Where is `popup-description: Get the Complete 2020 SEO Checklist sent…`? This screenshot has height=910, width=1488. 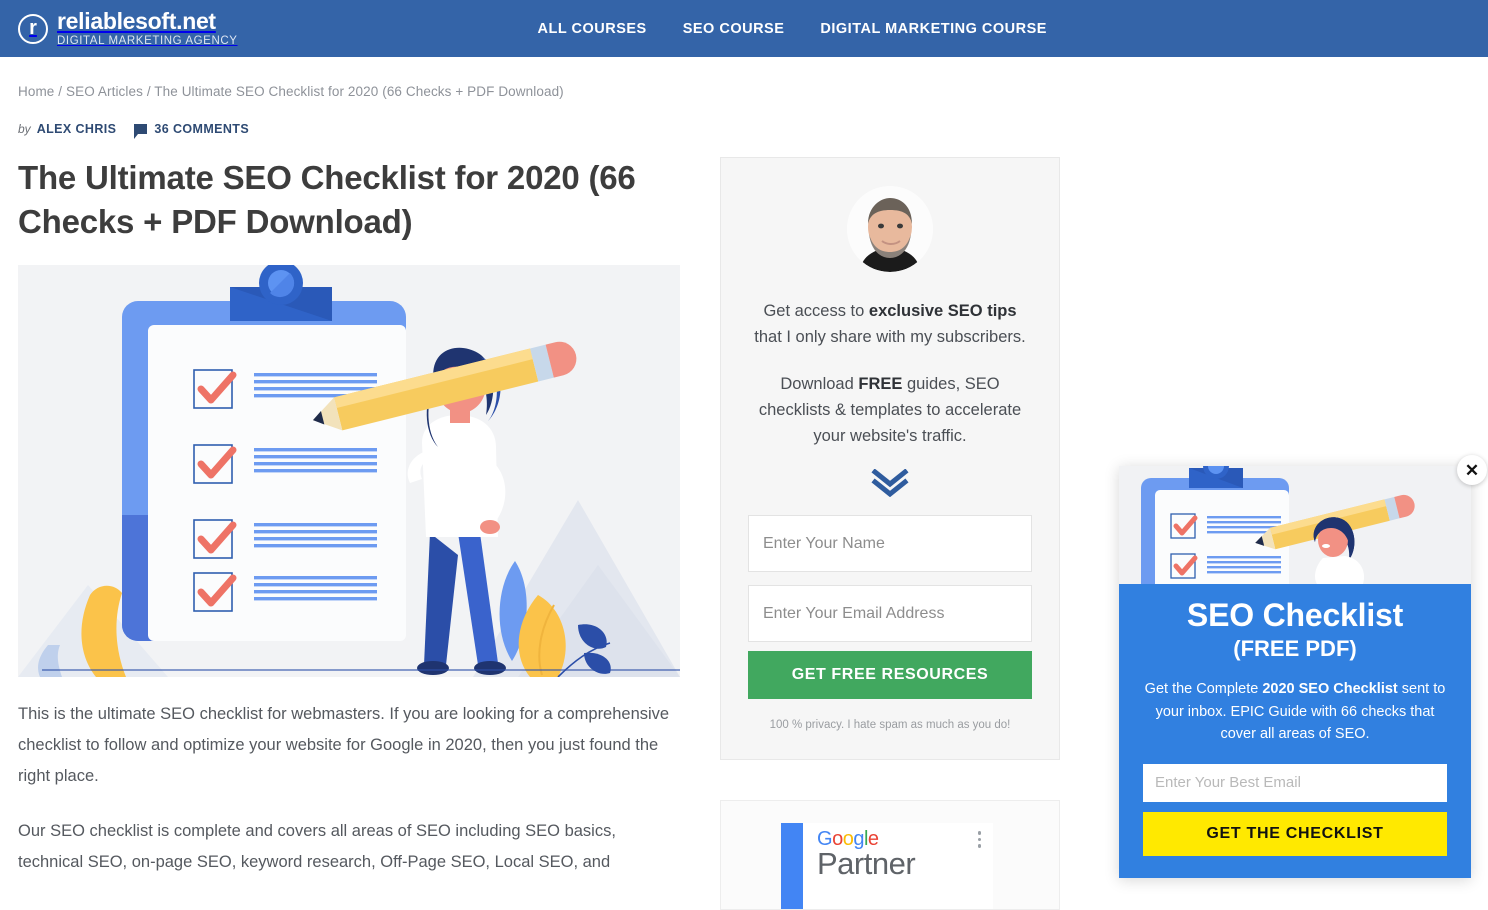
popup-description: Get the Complete 2020 SEO Checklist sent… is located at coordinates (1295, 711).